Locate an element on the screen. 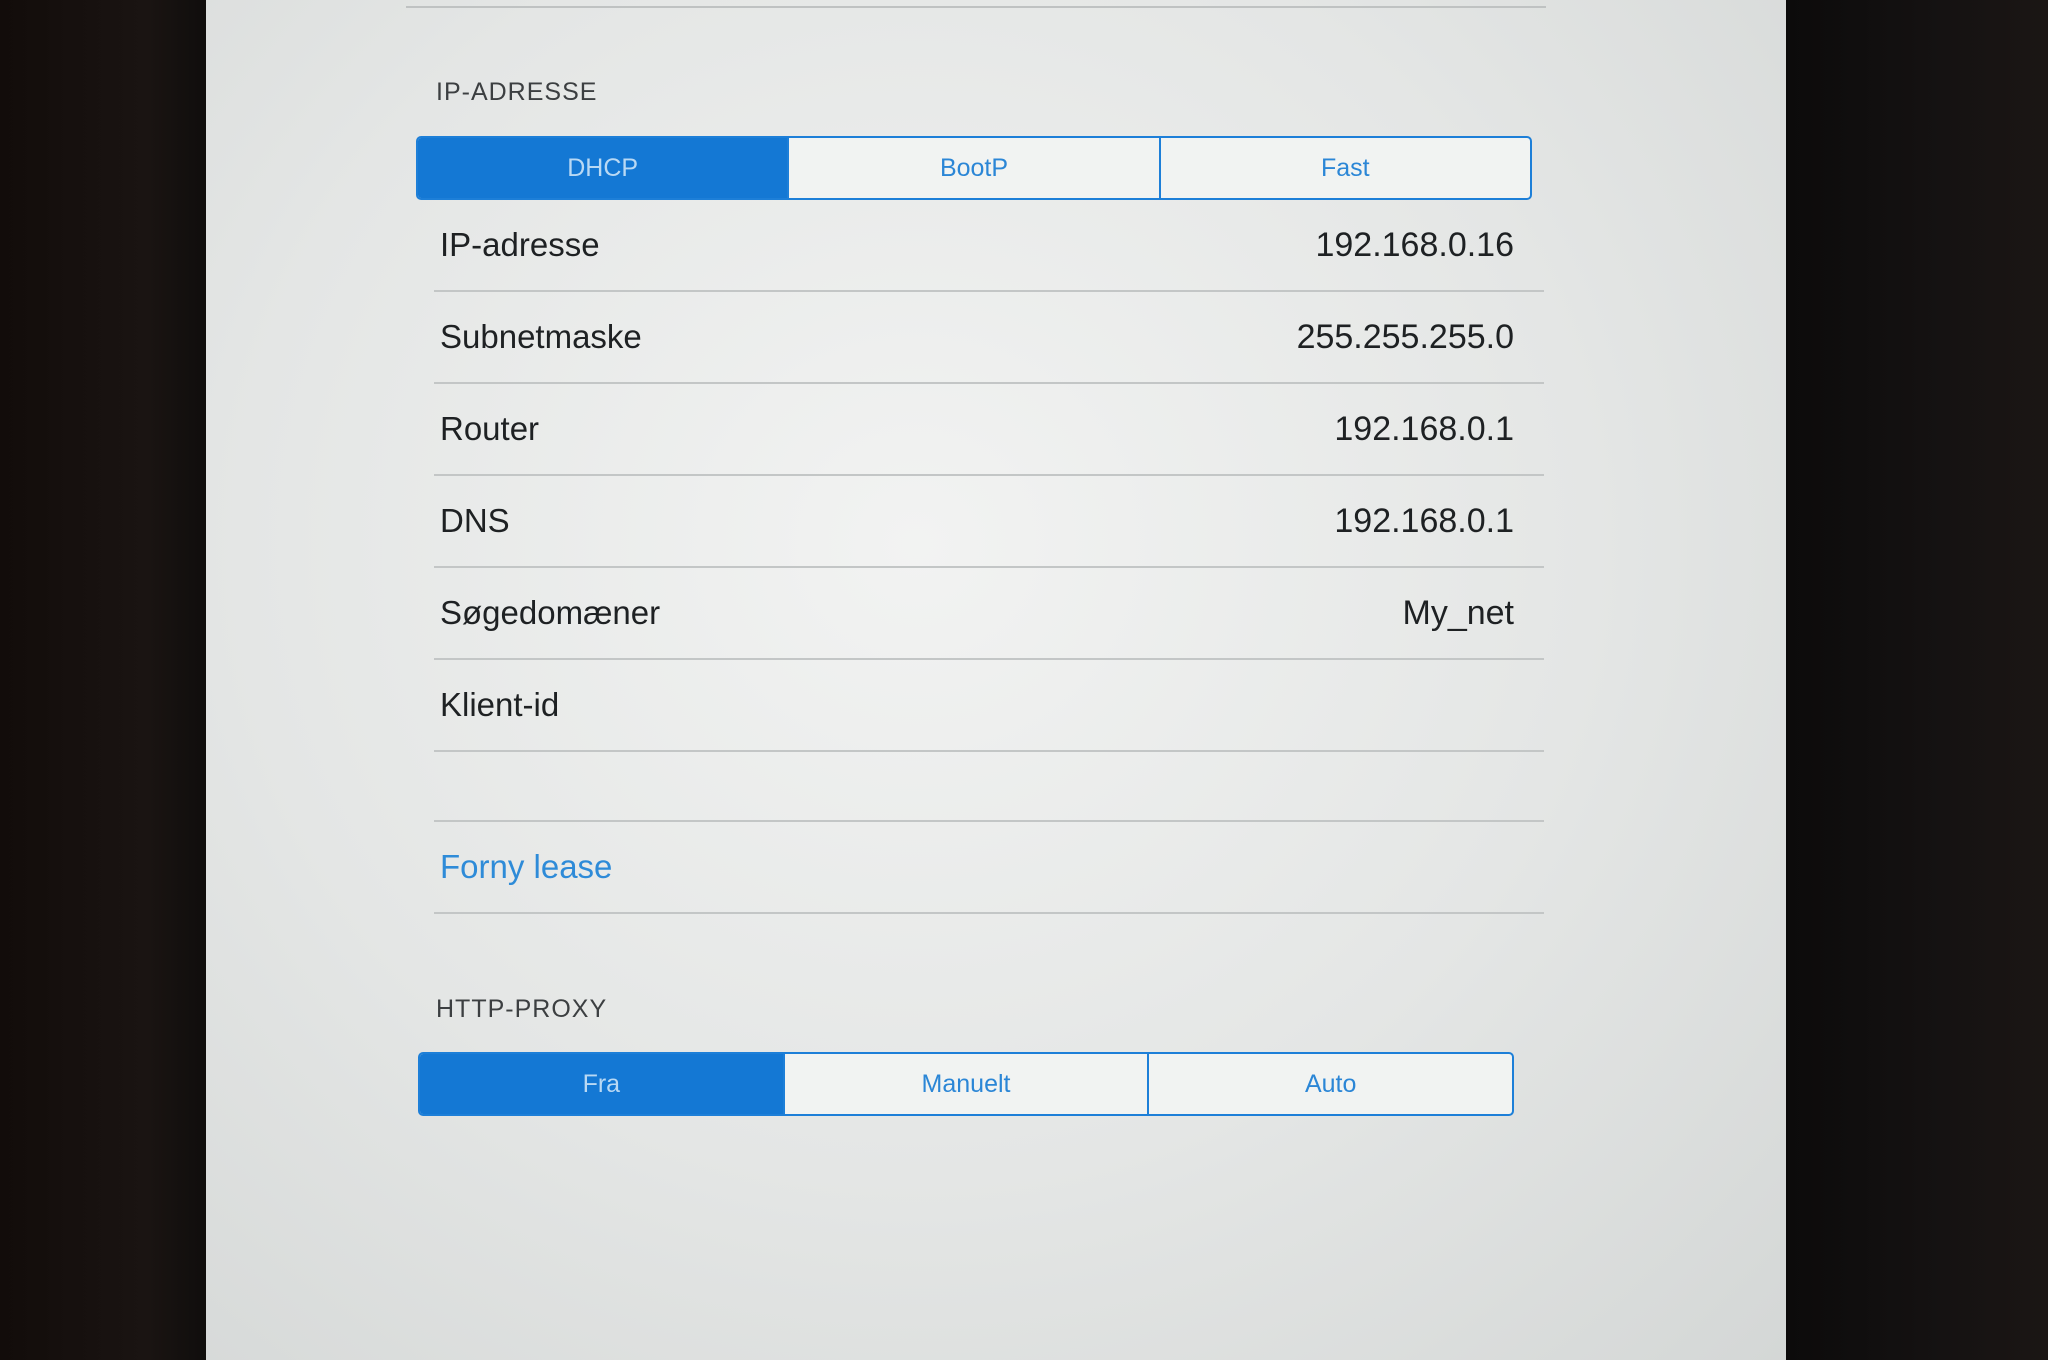 The height and width of the screenshot is (1360, 2048). row-value: 192.168.0.16 is located at coordinates (1414, 244).